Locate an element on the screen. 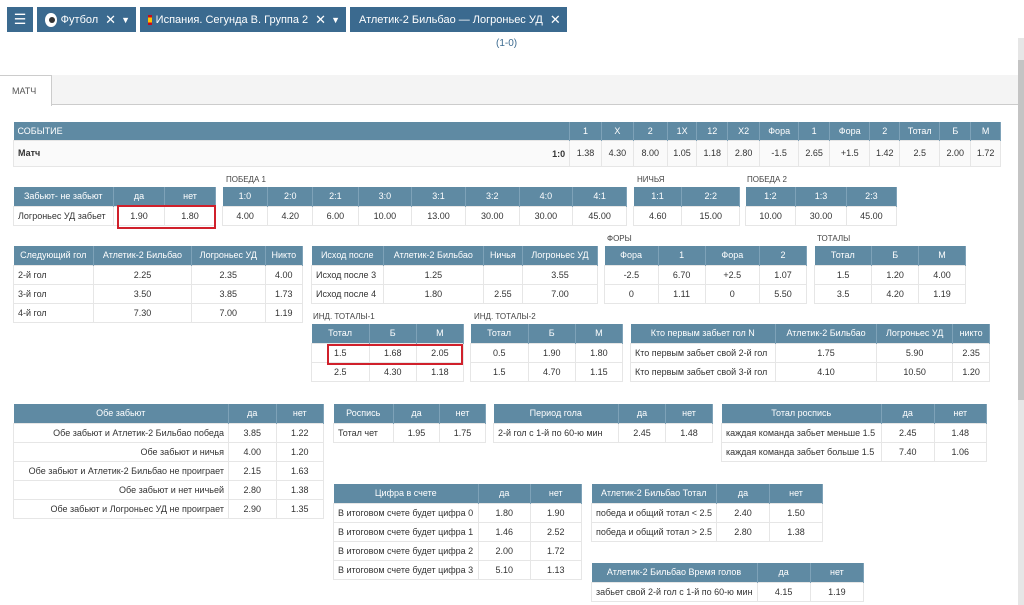 The width and height of the screenshot is (1024, 605). odds-cell: 1.07 is located at coordinates (783, 274).